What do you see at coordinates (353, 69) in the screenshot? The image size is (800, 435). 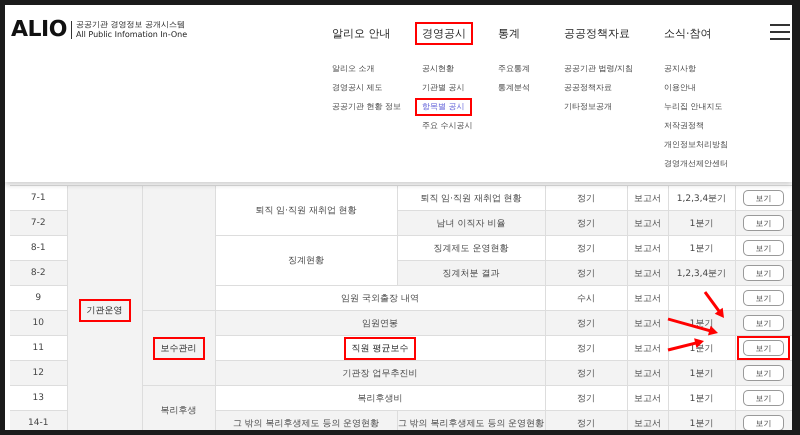 I see `submenu-link: 알리오 소개` at bounding box center [353, 69].